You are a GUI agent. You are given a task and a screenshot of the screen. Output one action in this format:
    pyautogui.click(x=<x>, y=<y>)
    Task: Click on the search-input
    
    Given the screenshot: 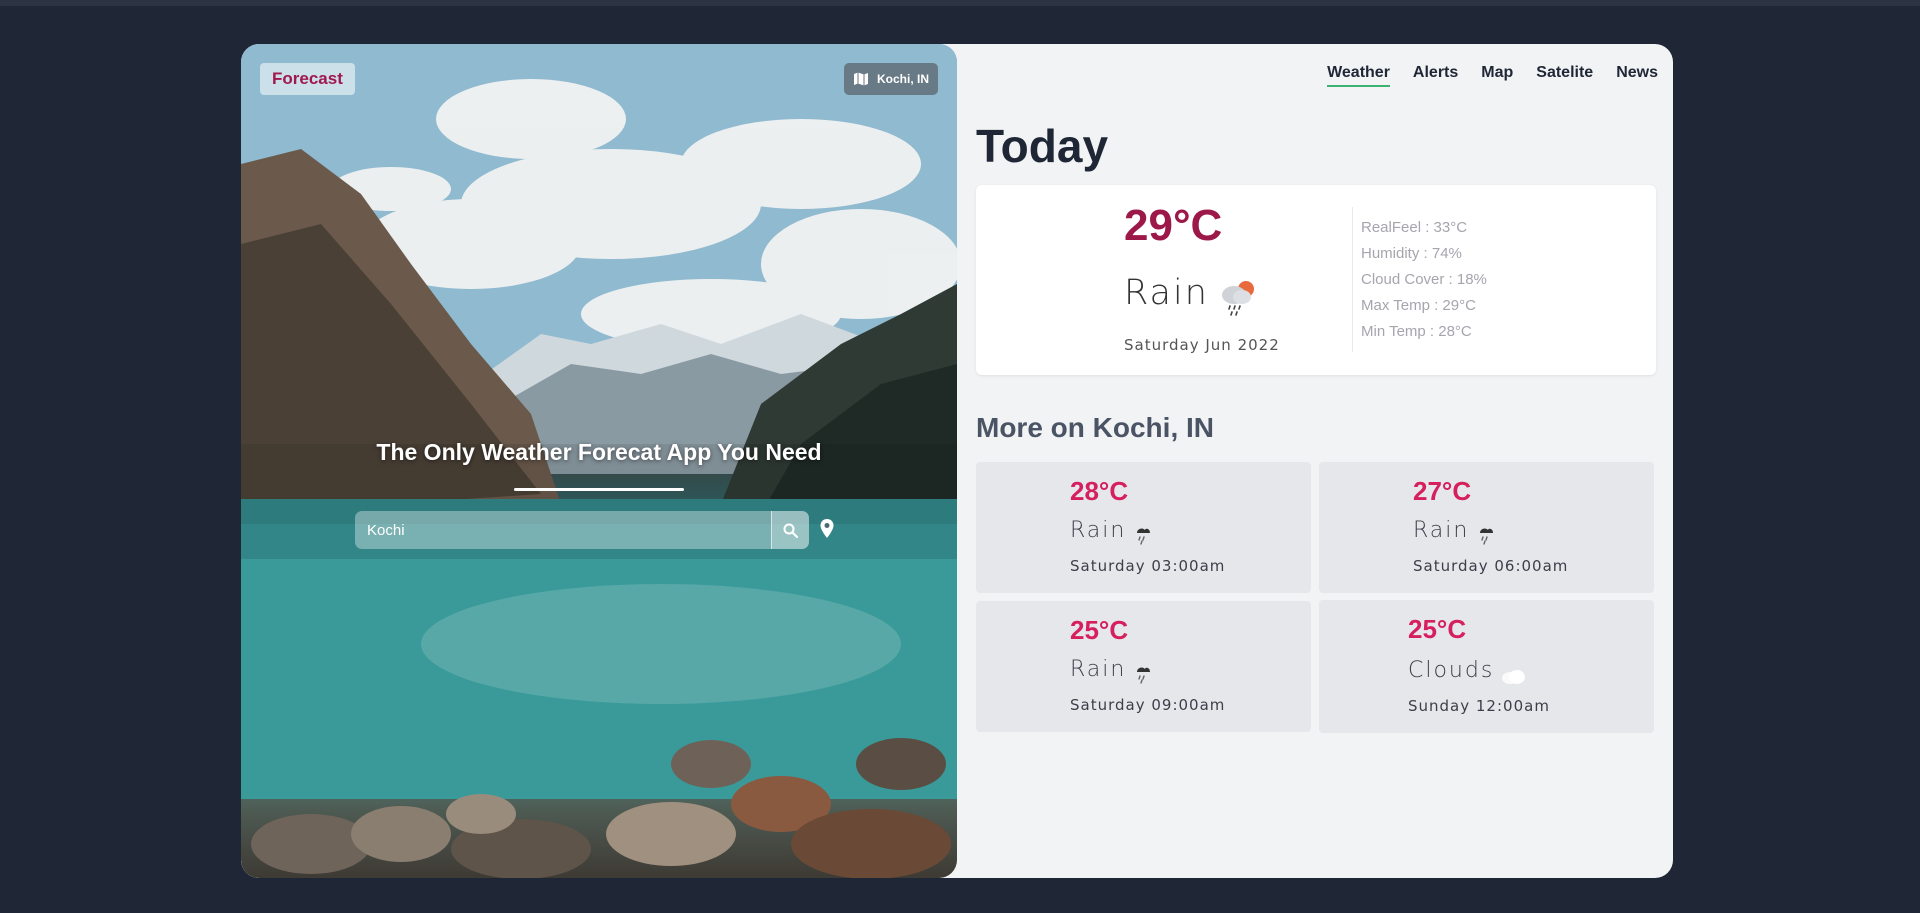 What is the action you would take?
    pyautogui.click(x=563, y=530)
    